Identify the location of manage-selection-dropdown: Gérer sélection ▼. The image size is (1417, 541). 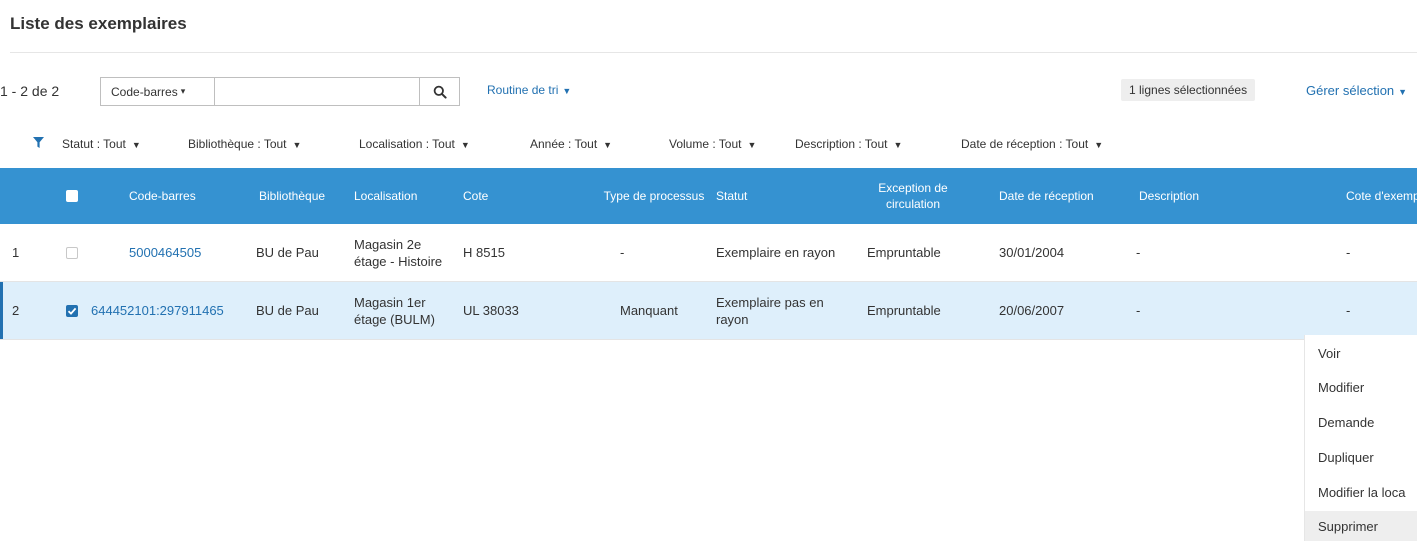
(1356, 90).